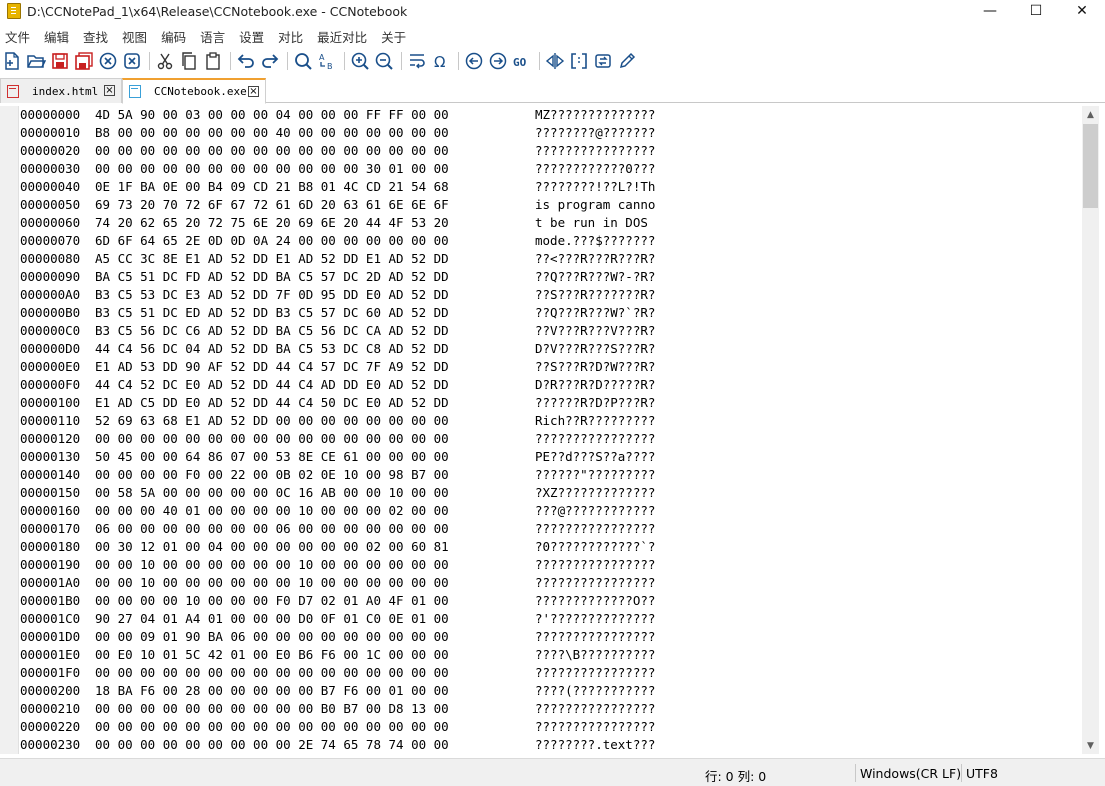 The height and width of the screenshot is (786, 1105). I want to click on menu-find: 查找, so click(95, 36).